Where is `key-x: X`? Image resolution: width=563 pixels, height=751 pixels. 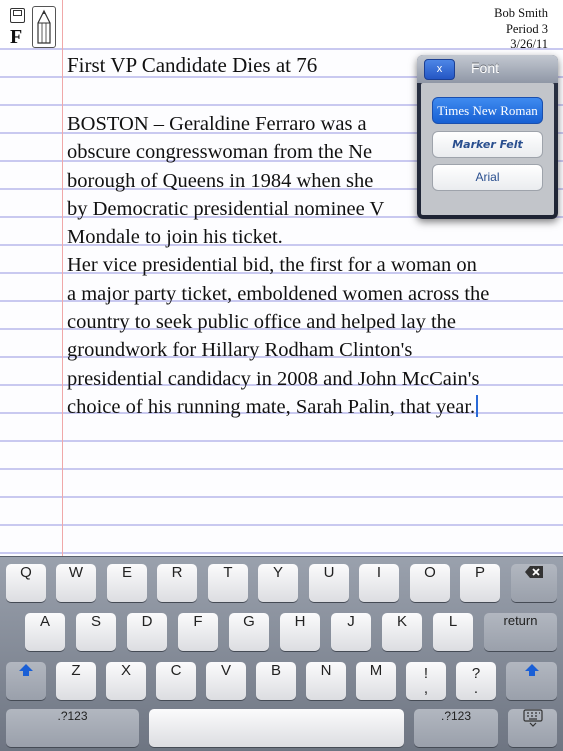 key-x: X is located at coordinates (126, 681).